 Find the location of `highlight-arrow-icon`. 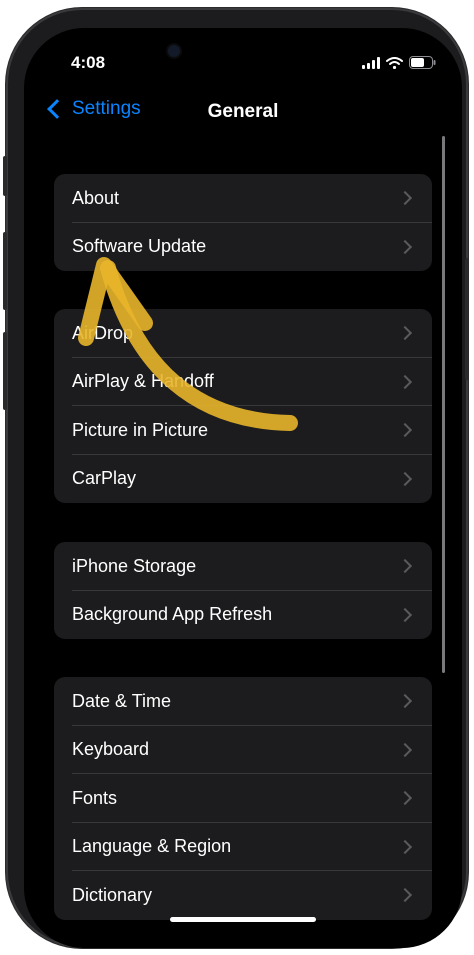

highlight-arrow-icon is located at coordinates (188, 344).